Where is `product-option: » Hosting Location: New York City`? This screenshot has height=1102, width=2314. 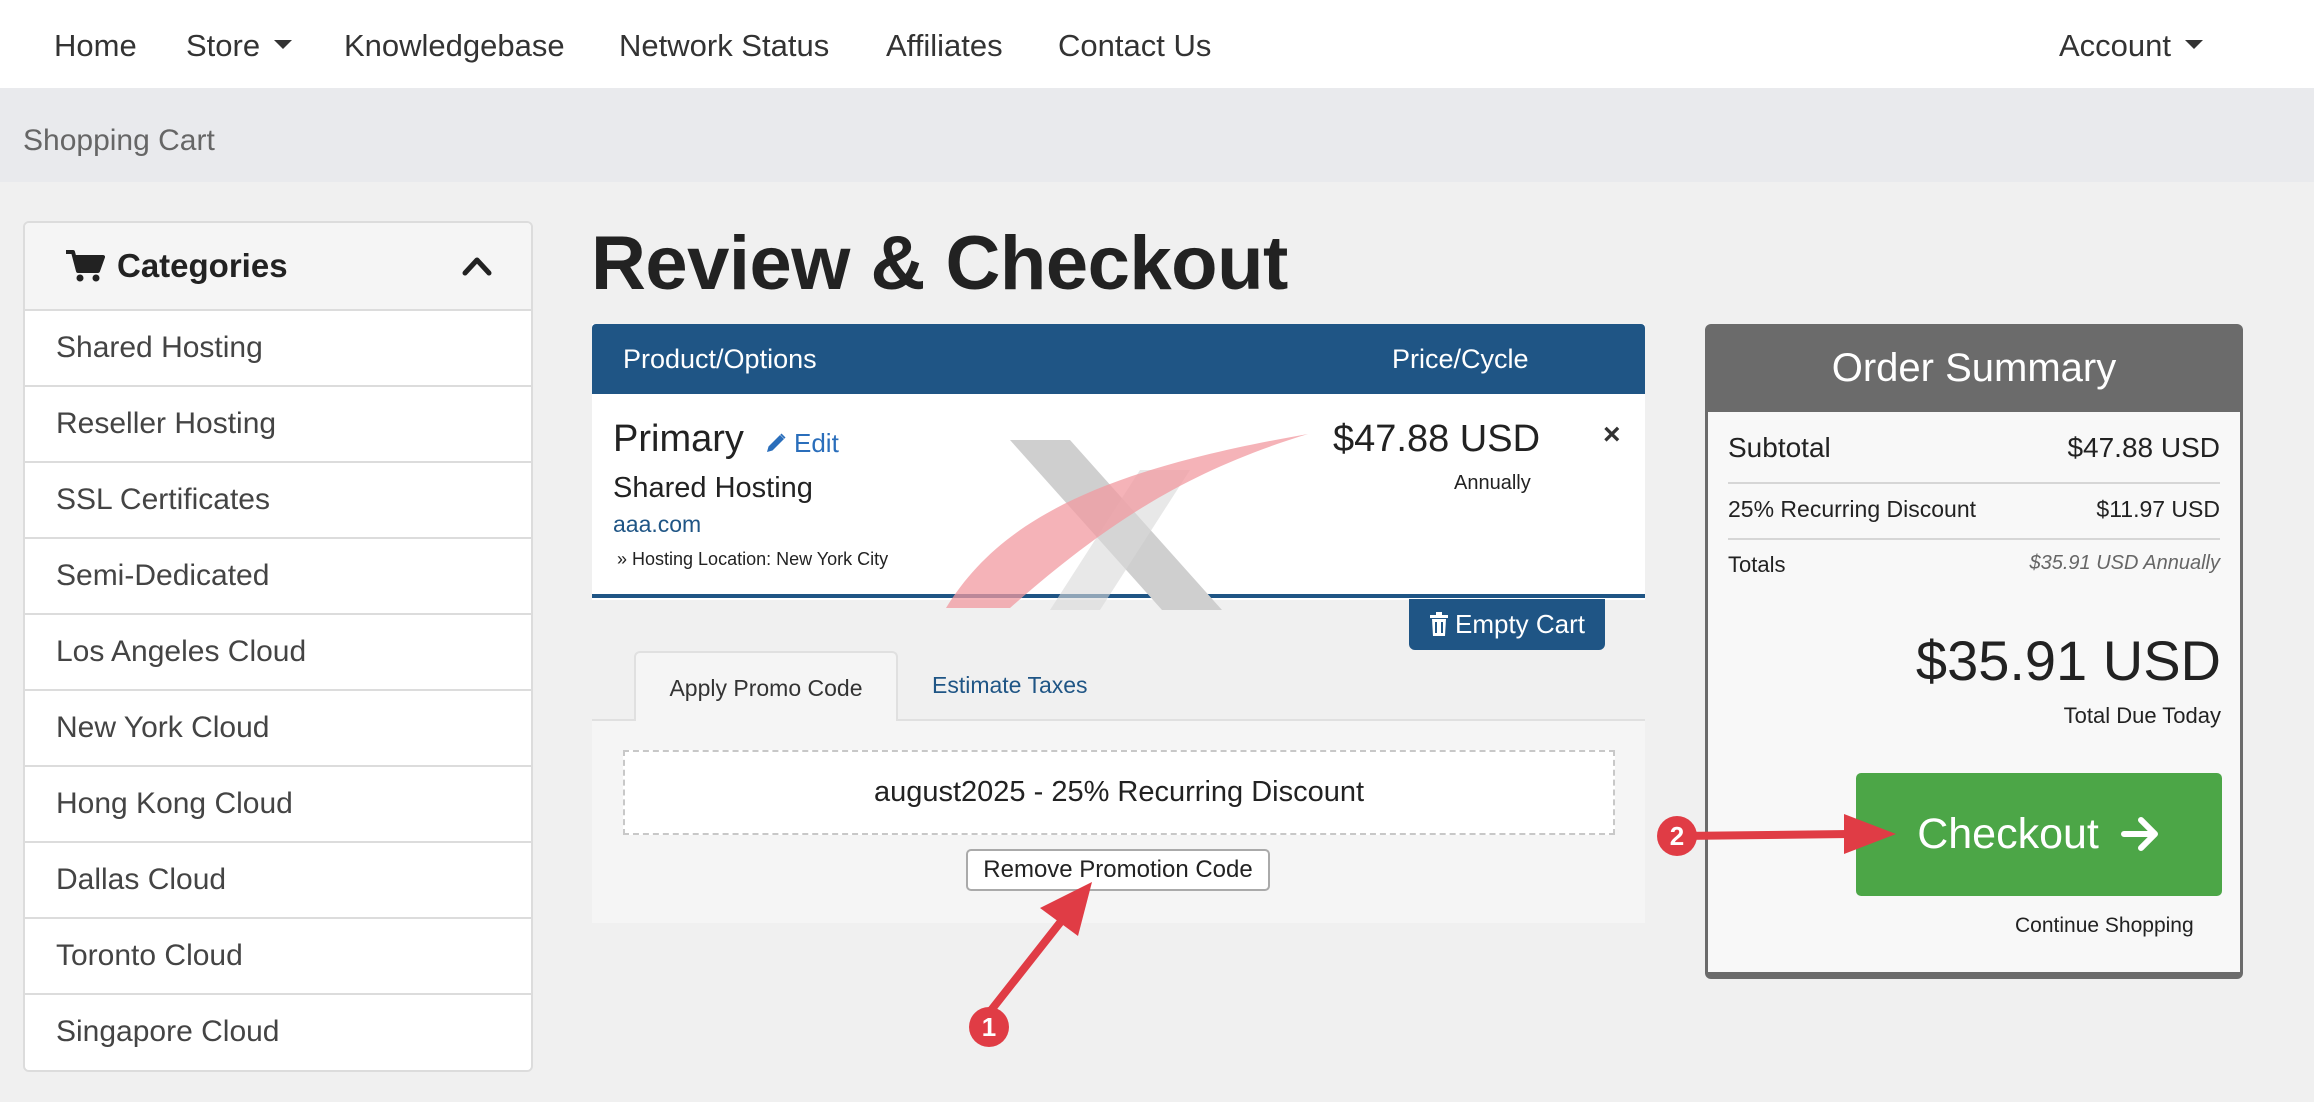
product-option: » Hosting Location: New York City is located at coordinates (753, 559).